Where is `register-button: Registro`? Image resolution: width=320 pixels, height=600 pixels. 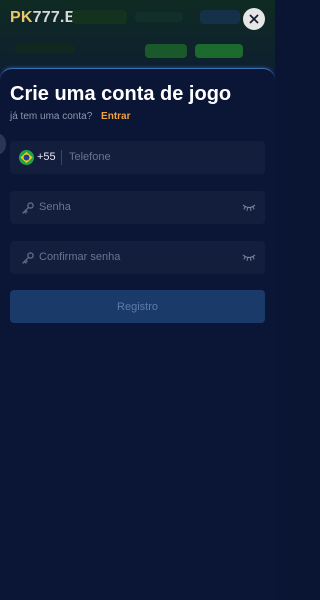
register-button: Registro is located at coordinates (137, 306).